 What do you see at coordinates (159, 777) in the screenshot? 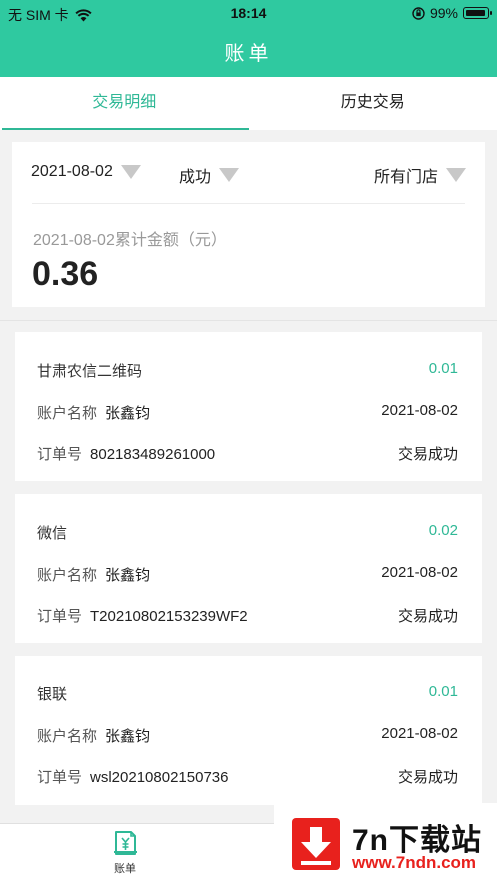
I see `txn-order-no: wsl20210802150736` at bounding box center [159, 777].